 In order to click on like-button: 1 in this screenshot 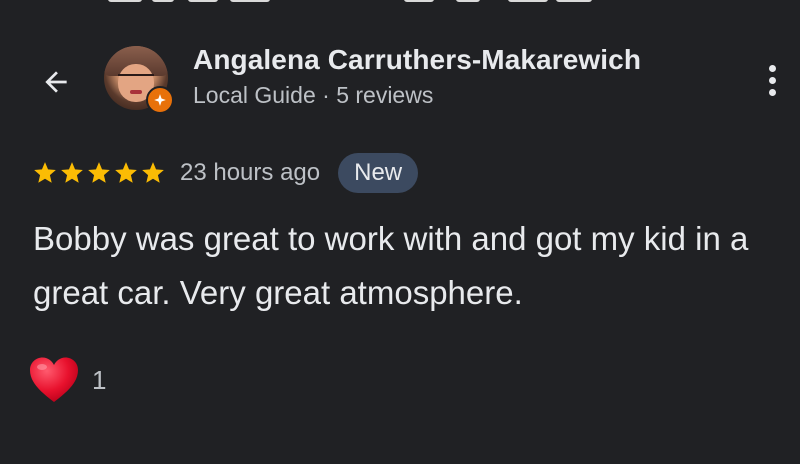, I will do `click(67, 380)`.